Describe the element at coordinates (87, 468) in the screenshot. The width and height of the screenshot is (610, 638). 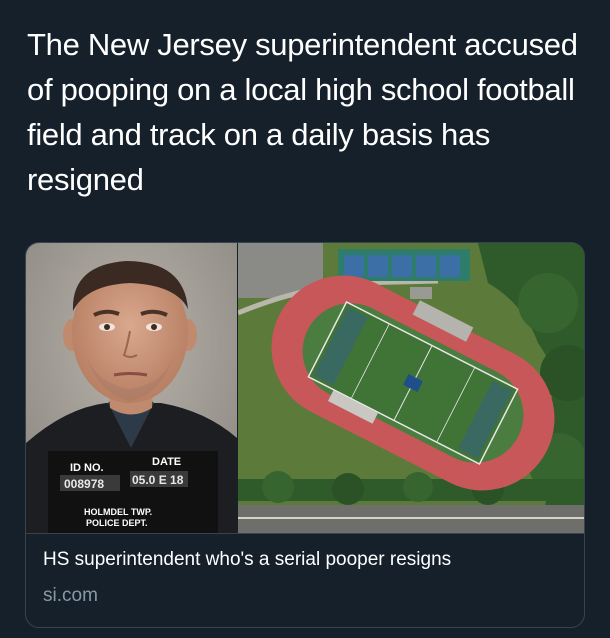
I see `board-id-label: ID NO.` at that location.